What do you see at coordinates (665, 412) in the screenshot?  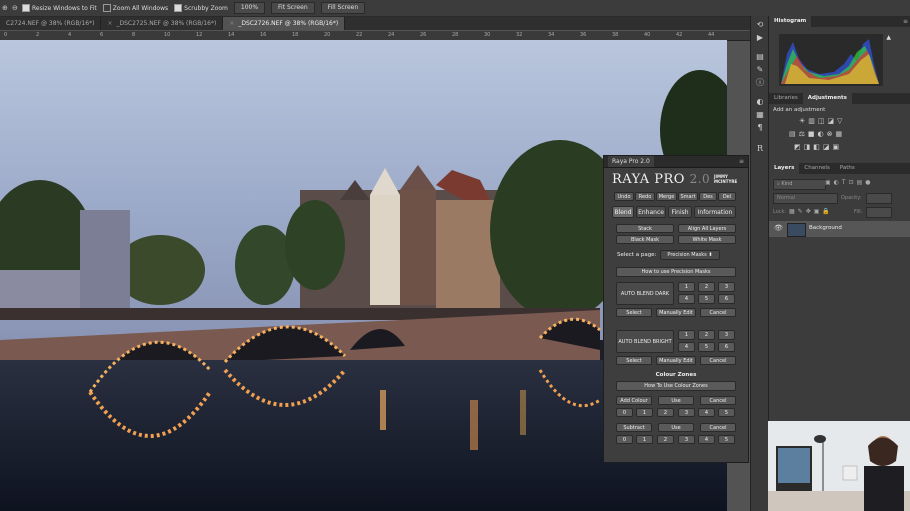 I see `add-zone-2-button: 2` at bounding box center [665, 412].